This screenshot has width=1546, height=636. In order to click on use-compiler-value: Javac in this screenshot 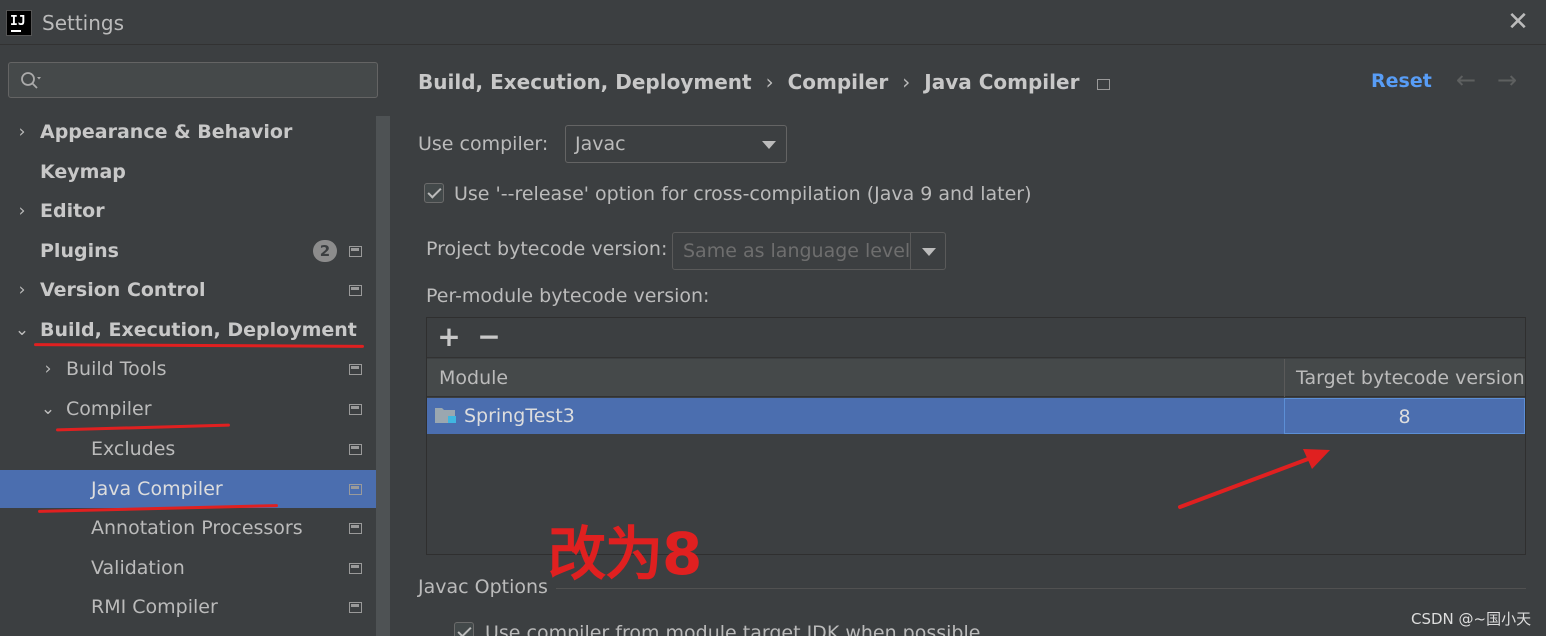, I will do `click(600, 144)`.